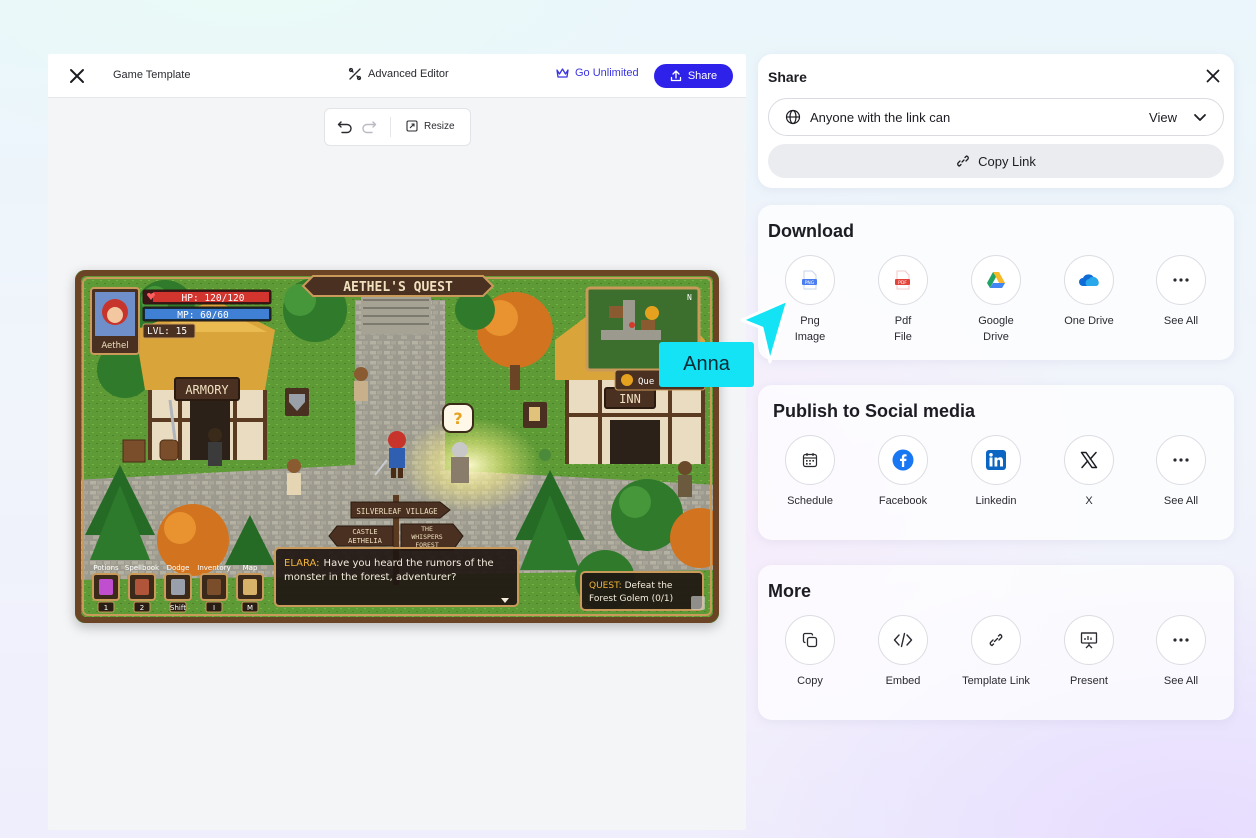 Image resolution: width=1256 pixels, height=838 pixels. Describe the element at coordinates (810, 640) in the screenshot. I see `copy-icon` at that location.